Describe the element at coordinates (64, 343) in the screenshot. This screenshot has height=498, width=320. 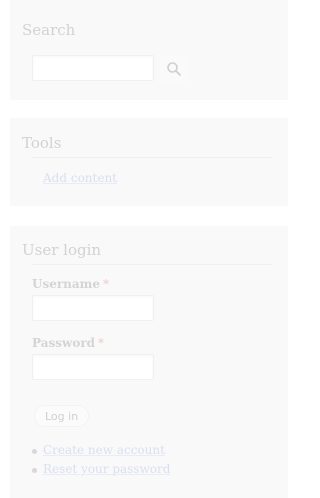
I see `password-label-text: Password` at that location.